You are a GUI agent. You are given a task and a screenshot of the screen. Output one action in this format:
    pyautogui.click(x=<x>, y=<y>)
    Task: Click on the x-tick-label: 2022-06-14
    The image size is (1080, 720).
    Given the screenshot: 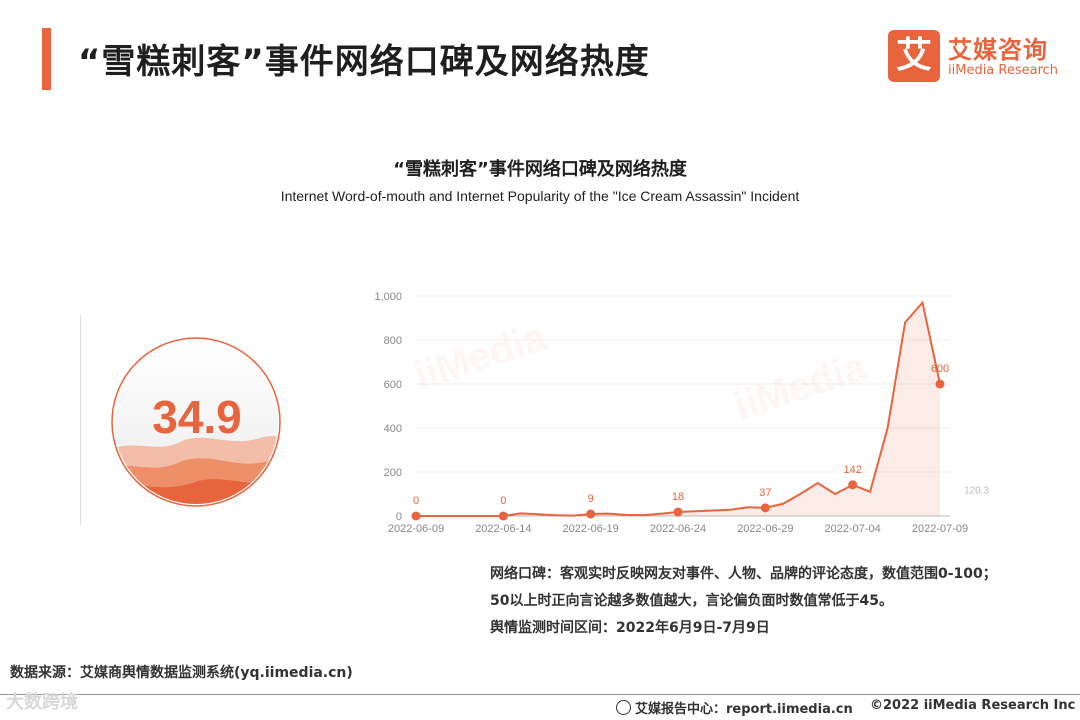 What is the action you would take?
    pyautogui.click(x=503, y=529)
    